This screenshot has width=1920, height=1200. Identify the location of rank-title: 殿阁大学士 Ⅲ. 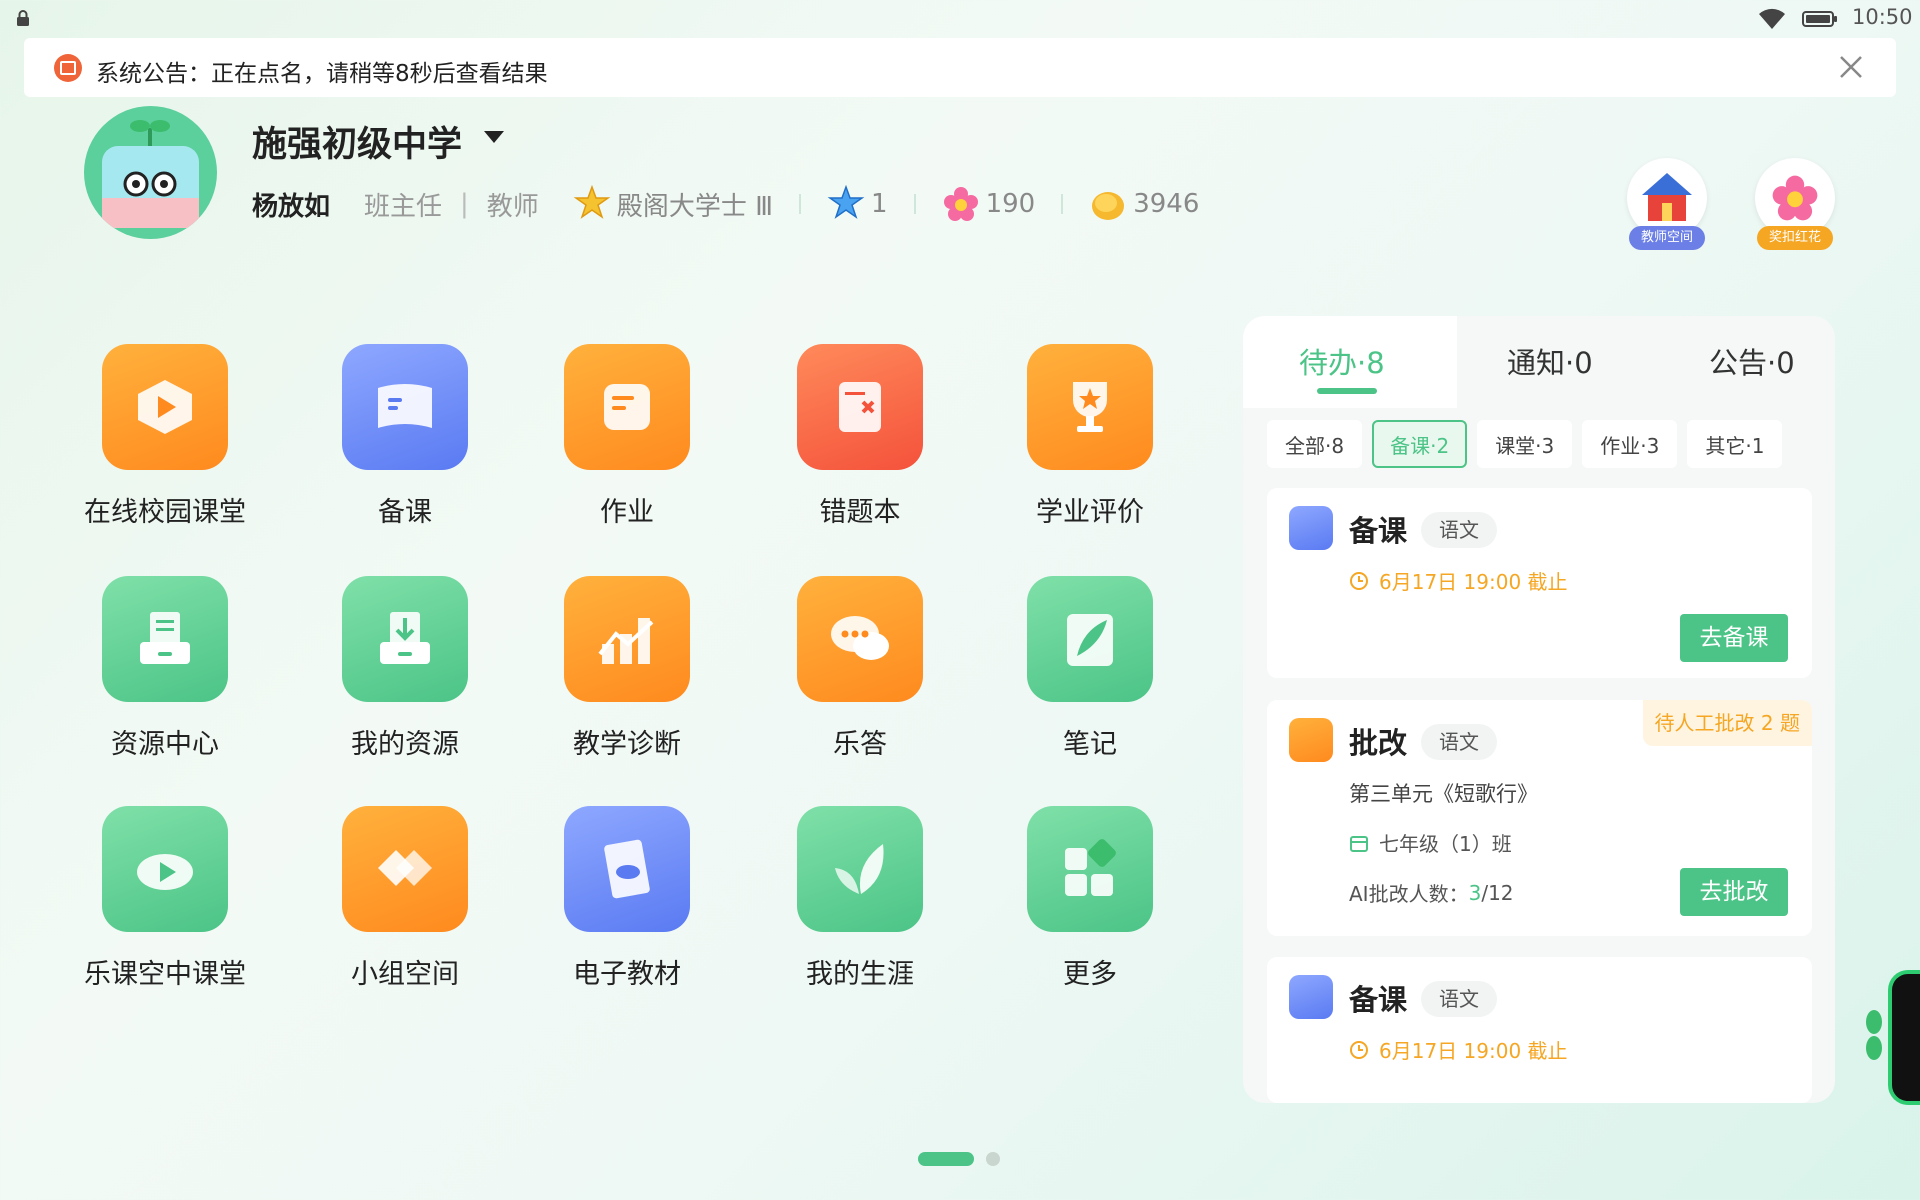
(695, 206).